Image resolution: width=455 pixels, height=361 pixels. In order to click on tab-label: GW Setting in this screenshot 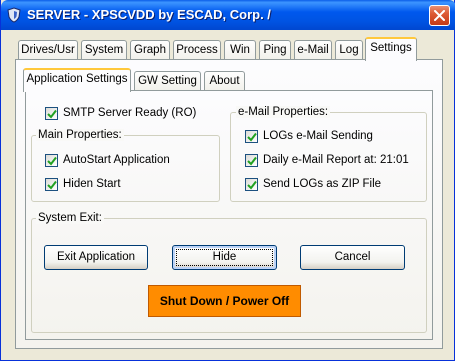, I will do `click(167, 81)`.